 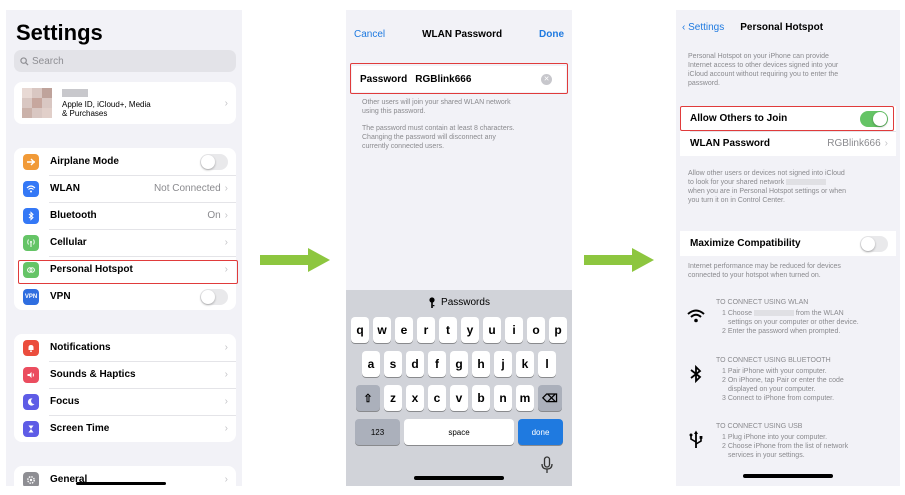 What do you see at coordinates (785, 446) in the screenshot?
I see `instruction-step: 2 Choose iPhone from the list of network` at bounding box center [785, 446].